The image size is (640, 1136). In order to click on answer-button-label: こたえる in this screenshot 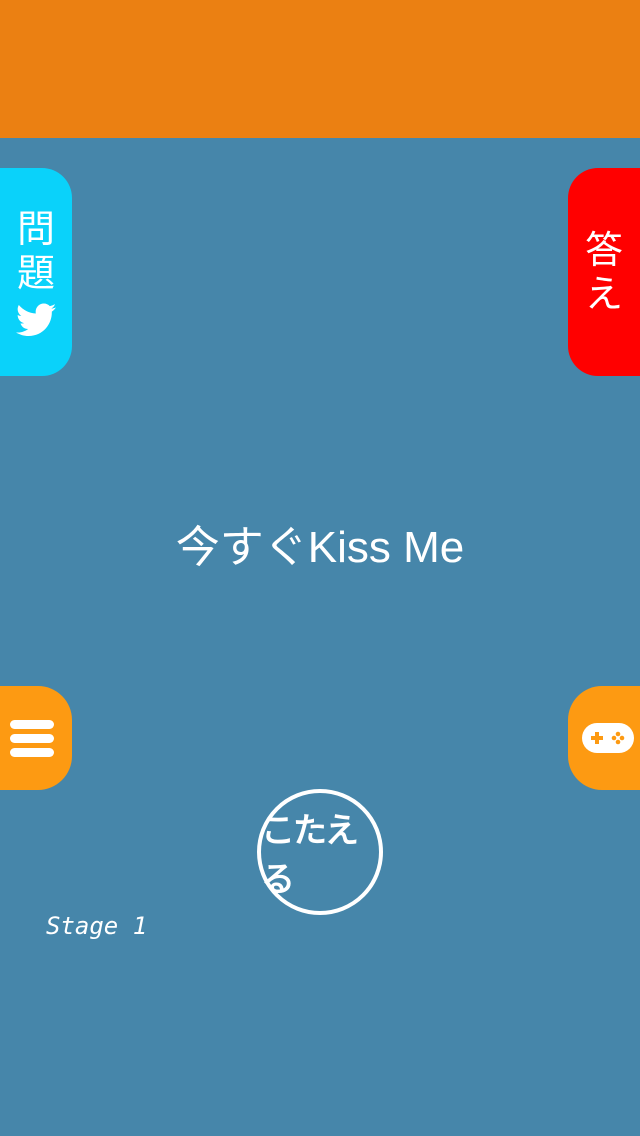, I will do `click(310, 855)`.